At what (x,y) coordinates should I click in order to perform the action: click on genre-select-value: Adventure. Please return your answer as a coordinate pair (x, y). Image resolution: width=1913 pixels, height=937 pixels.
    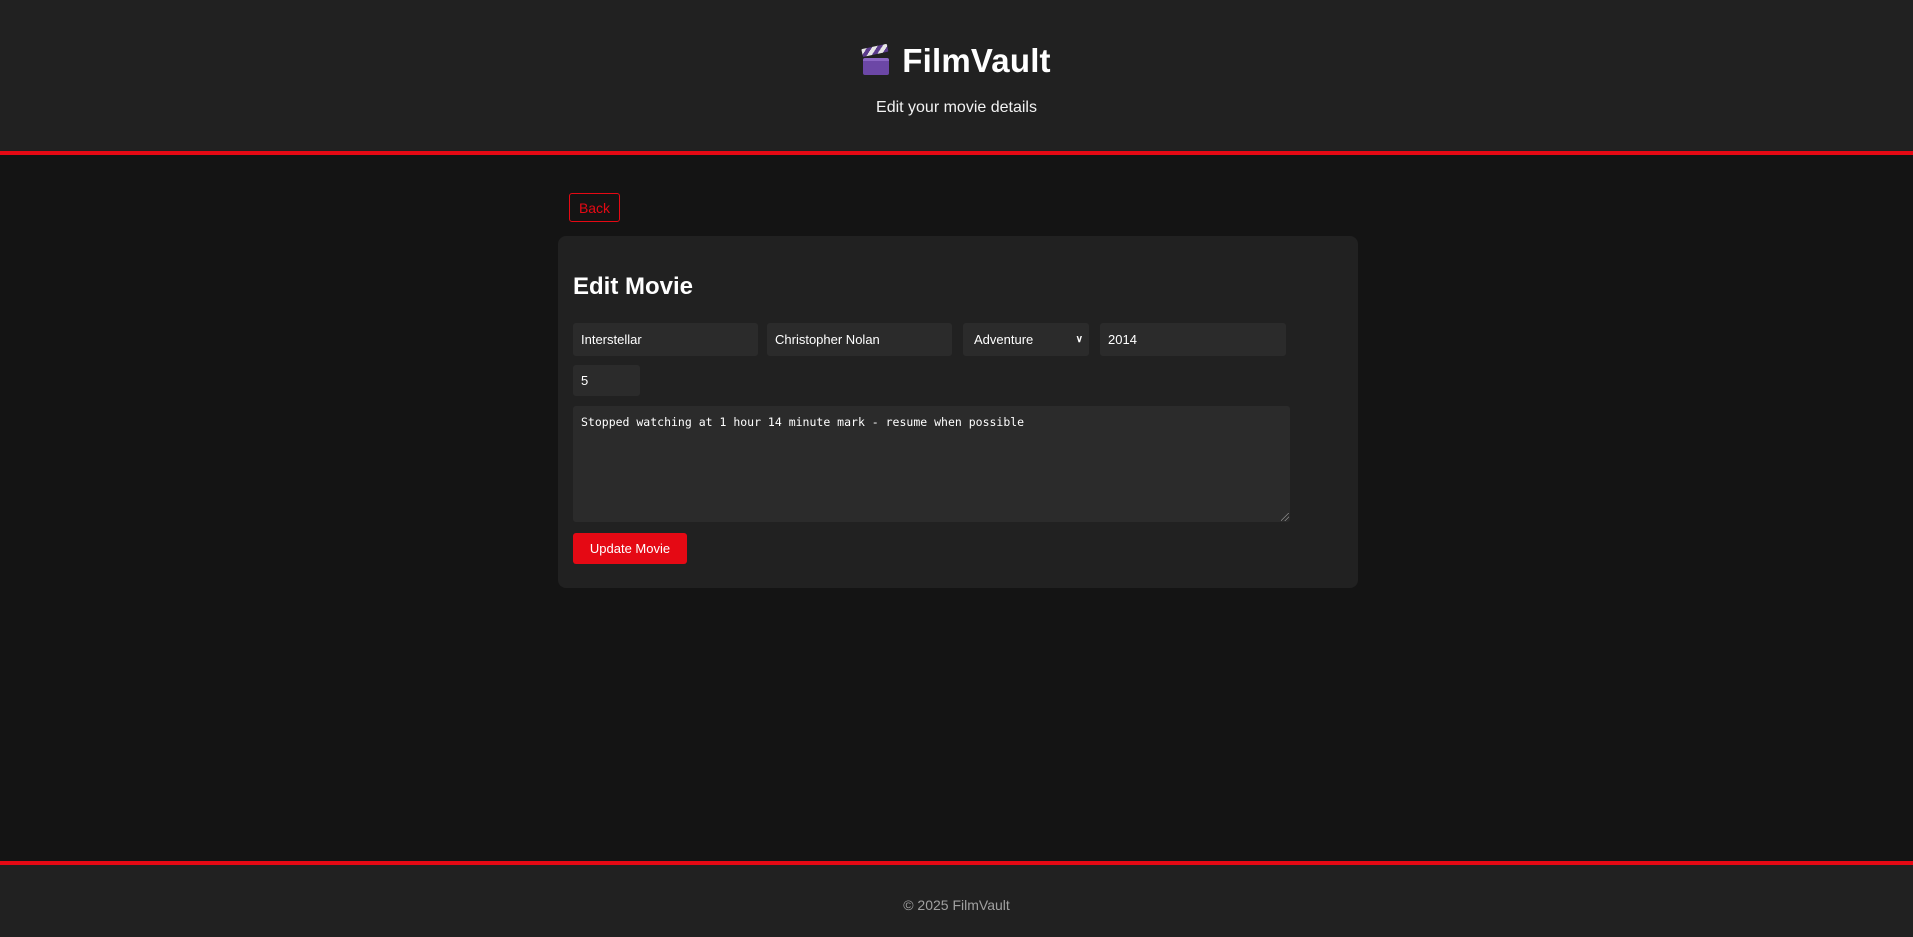
    Looking at the image, I should click on (1004, 339).